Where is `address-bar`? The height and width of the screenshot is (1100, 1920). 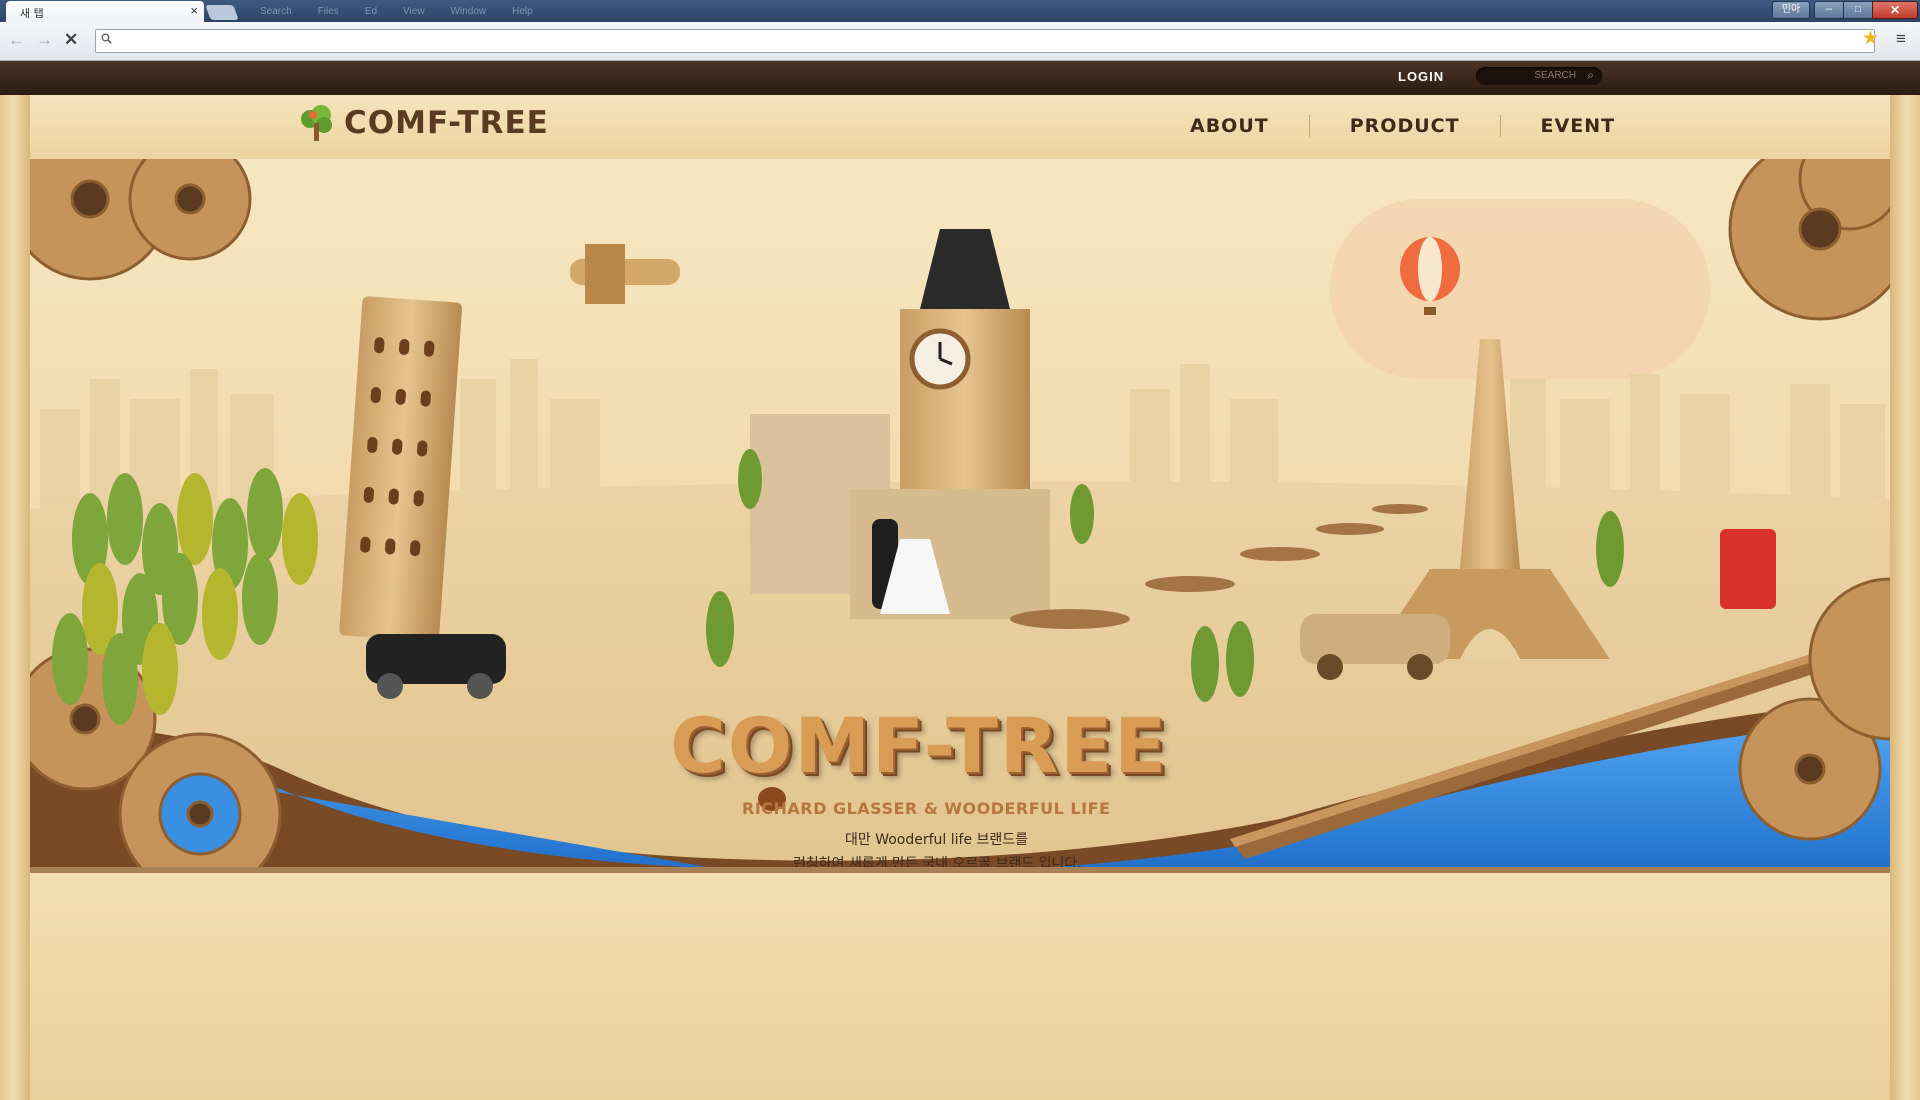 address-bar is located at coordinates (985, 41).